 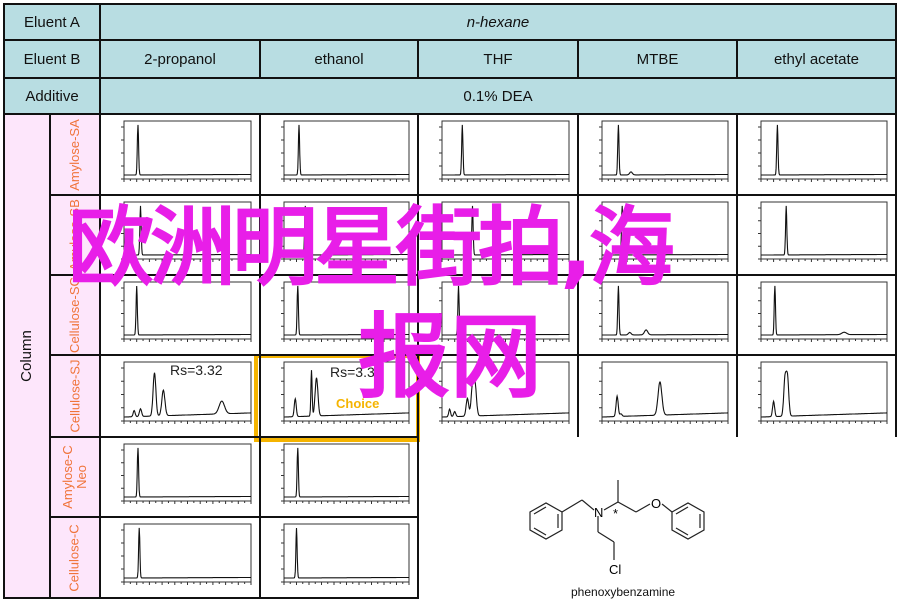 What do you see at coordinates (498, 96) in the screenshot?
I see `additive-value: 0.1% DEA` at bounding box center [498, 96].